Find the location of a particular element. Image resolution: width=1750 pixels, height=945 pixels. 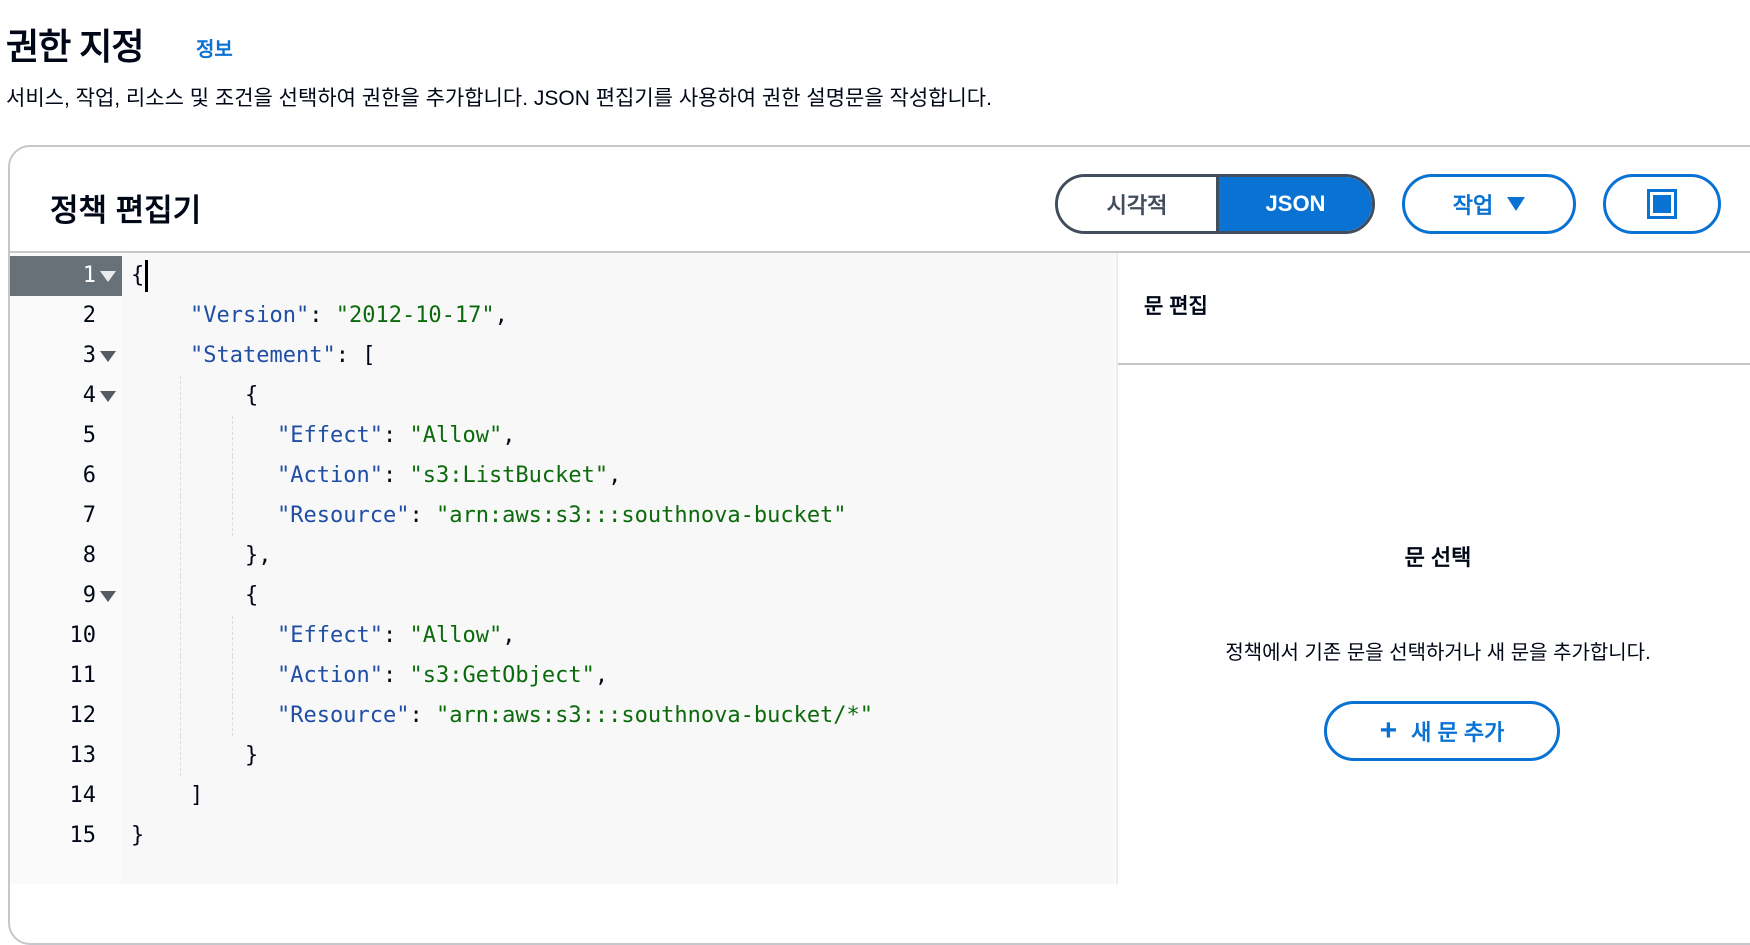

json-string: "s3:GetObject" is located at coordinates (502, 675).